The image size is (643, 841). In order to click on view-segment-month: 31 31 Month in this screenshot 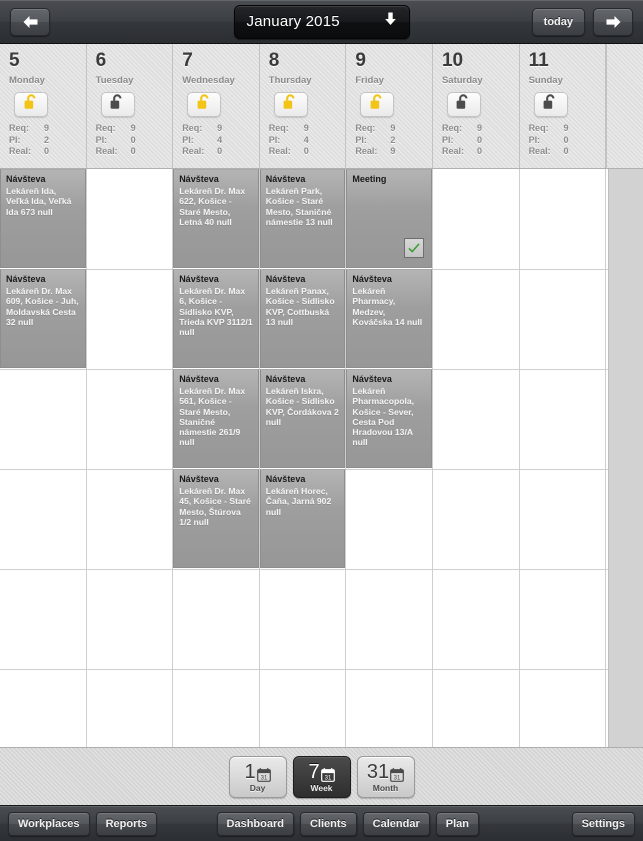, I will do `click(385, 776)`.